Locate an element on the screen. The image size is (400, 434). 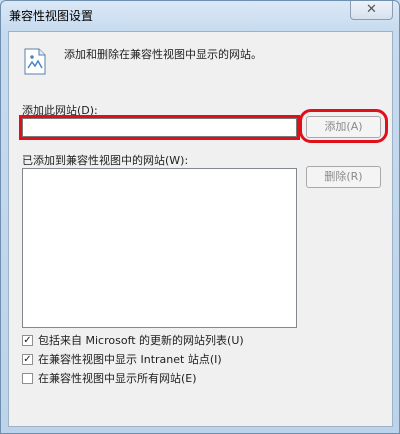
dialog-description: 添加和删除在兼容性视图中显示的网站。 is located at coordinates (163, 54).